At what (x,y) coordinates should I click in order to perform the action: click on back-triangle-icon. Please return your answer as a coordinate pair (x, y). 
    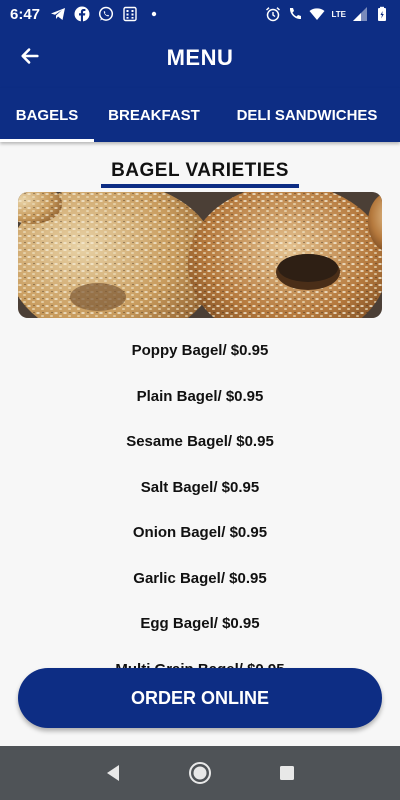
    Looking at the image, I should click on (113, 773).